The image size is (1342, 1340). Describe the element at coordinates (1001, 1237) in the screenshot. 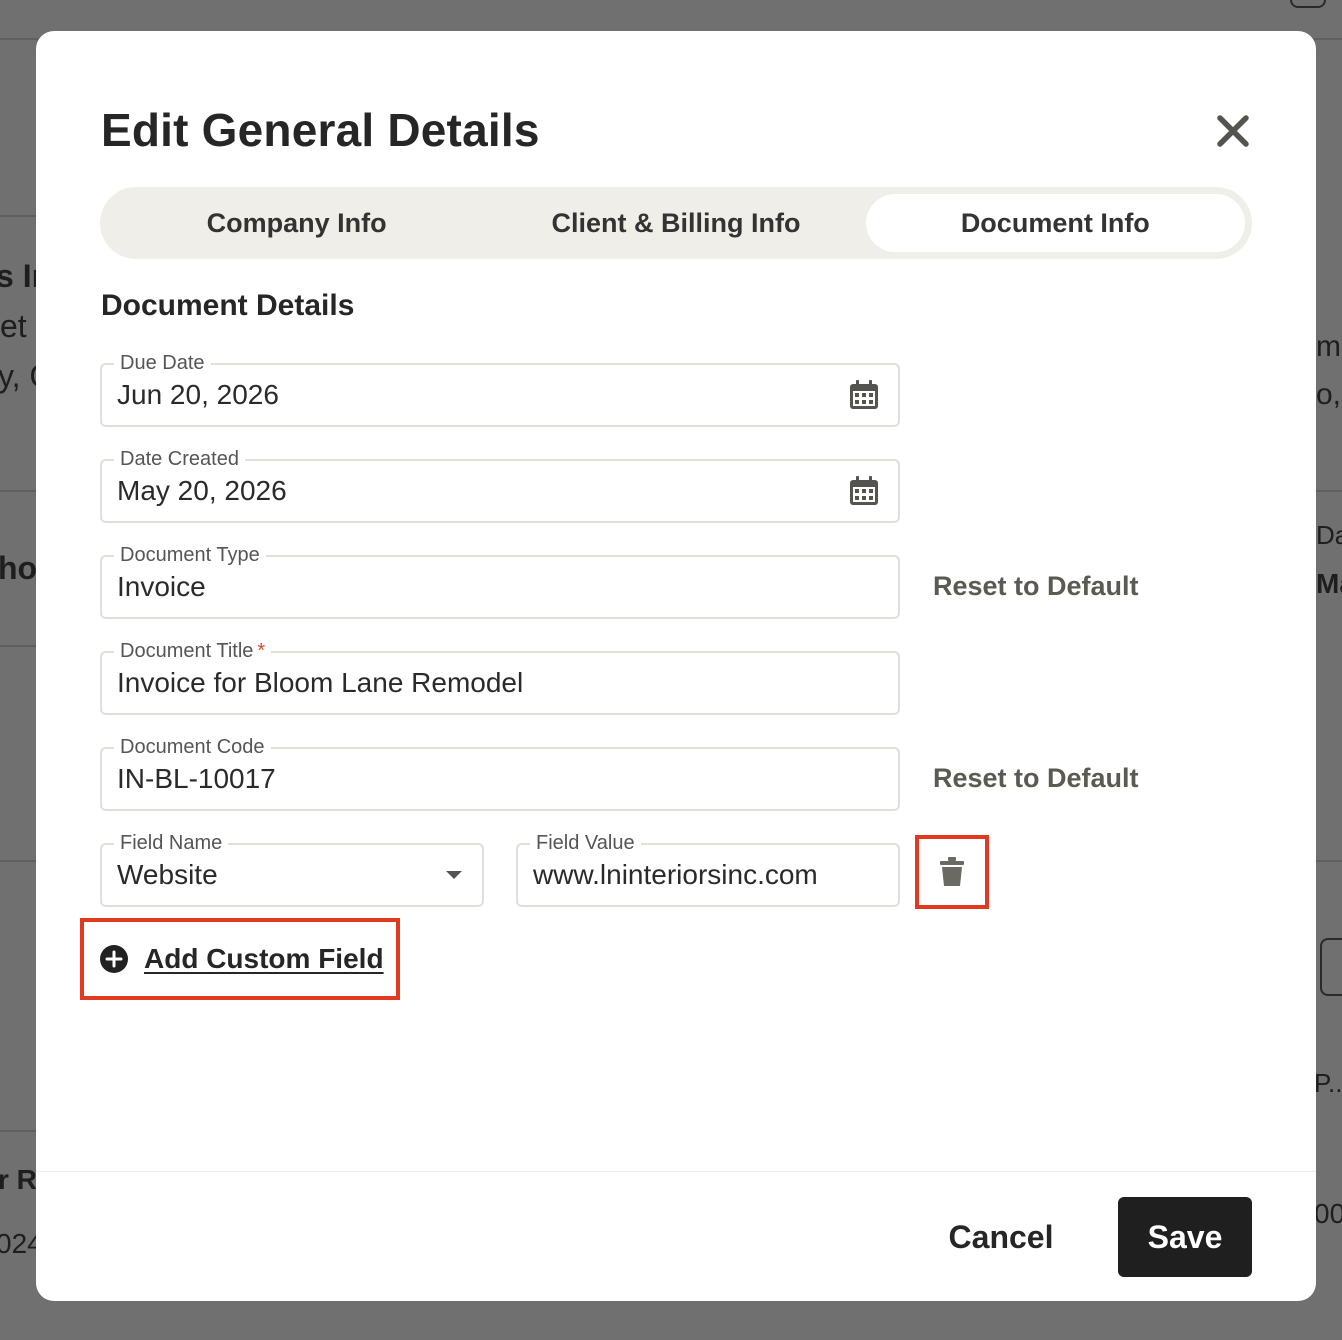

I see `cancel-button: Cancel` at that location.